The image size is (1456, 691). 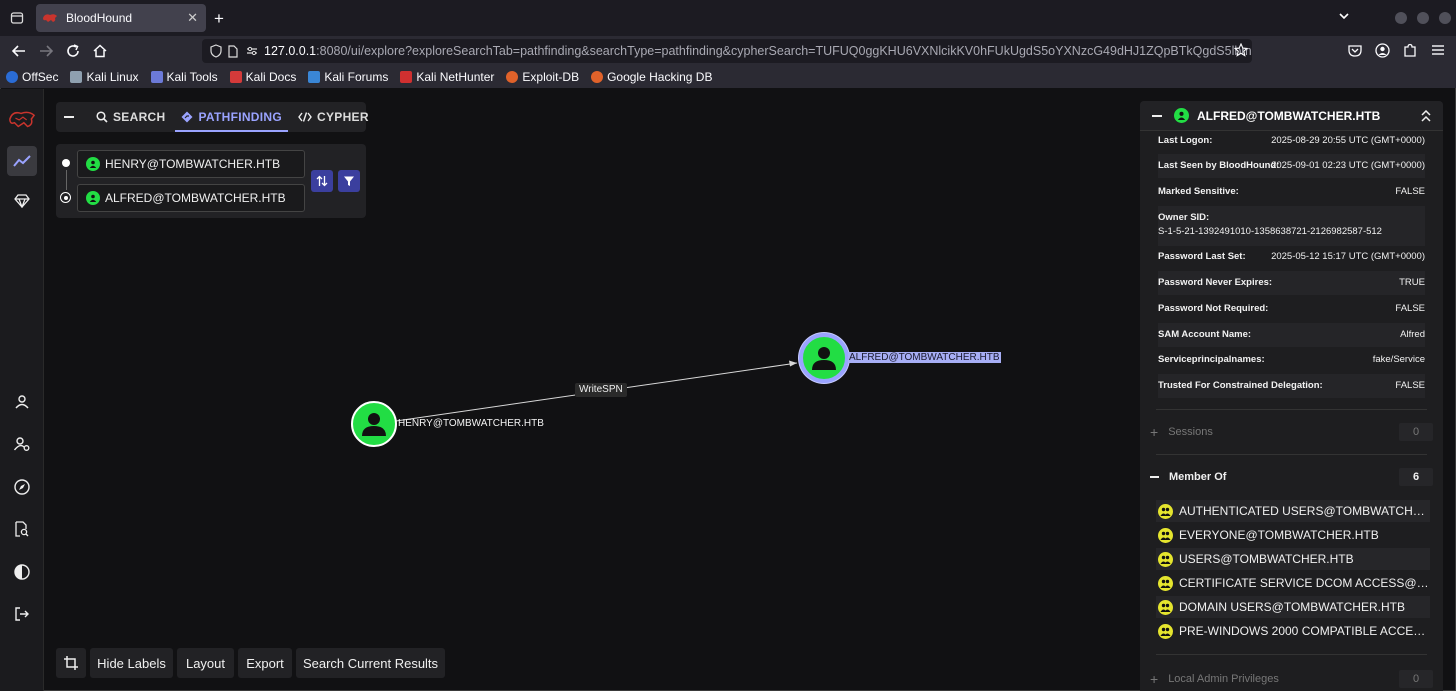 I want to click on graph-node-label-alfred: ALFRED@TOMBWATCHER.HTB, so click(x=924, y=357).